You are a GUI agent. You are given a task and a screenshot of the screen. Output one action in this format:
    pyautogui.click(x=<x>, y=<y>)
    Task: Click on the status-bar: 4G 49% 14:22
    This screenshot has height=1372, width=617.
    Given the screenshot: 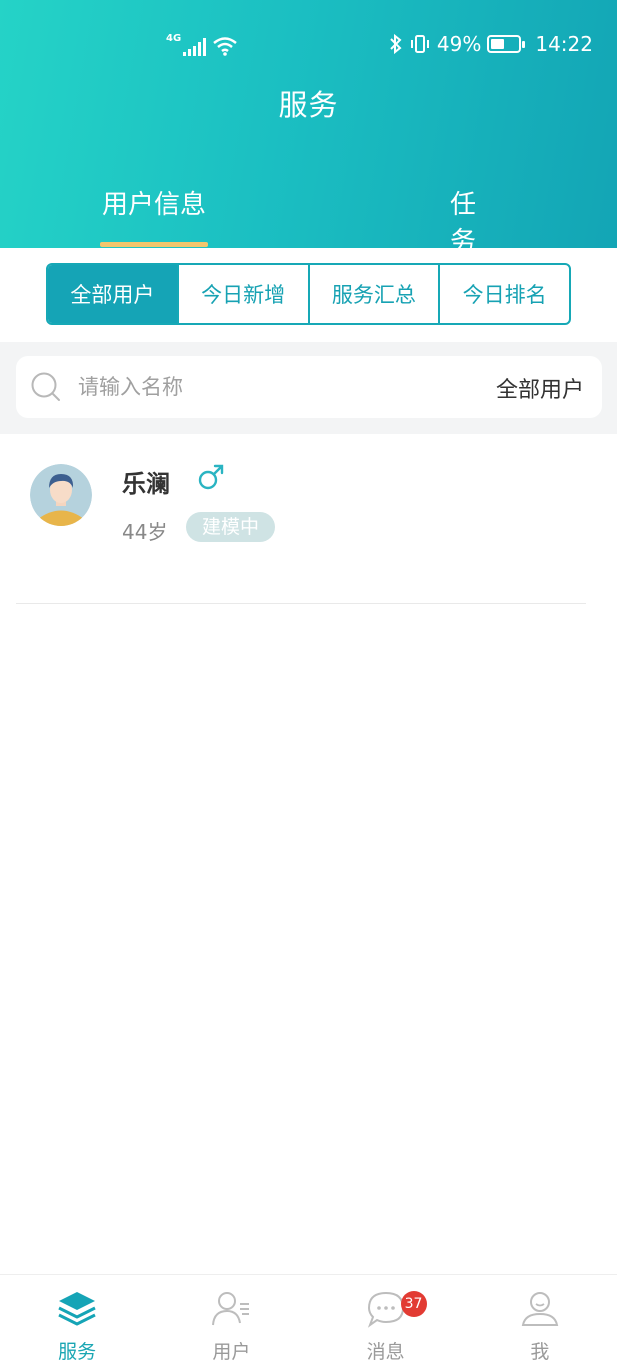 What is the action you would take?
    pyautogui.click(x=308, y=47)
    